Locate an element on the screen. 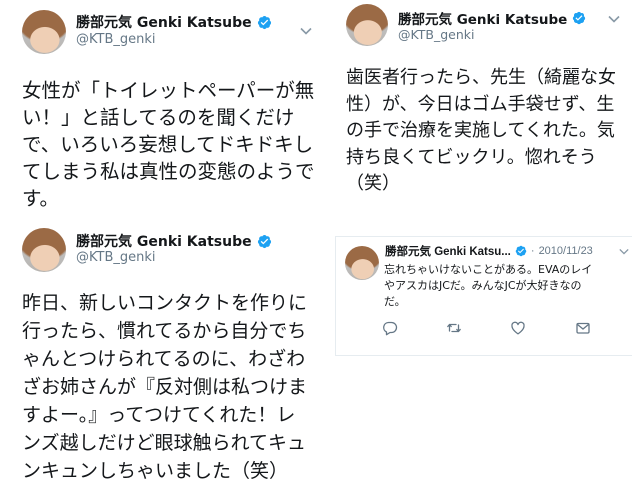 This screenshot has height=485, width=632. tweet-text-line: ンキュンしちゃいました（笑） is located at coordinates (155, 471).